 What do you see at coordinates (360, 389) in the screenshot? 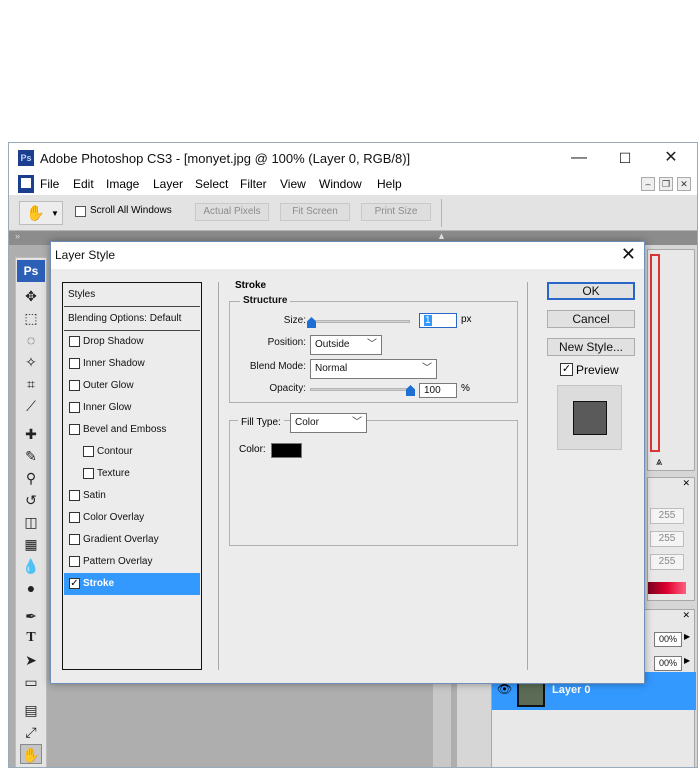
I see `opacity-slider-track` at bounding box center [360, 389].